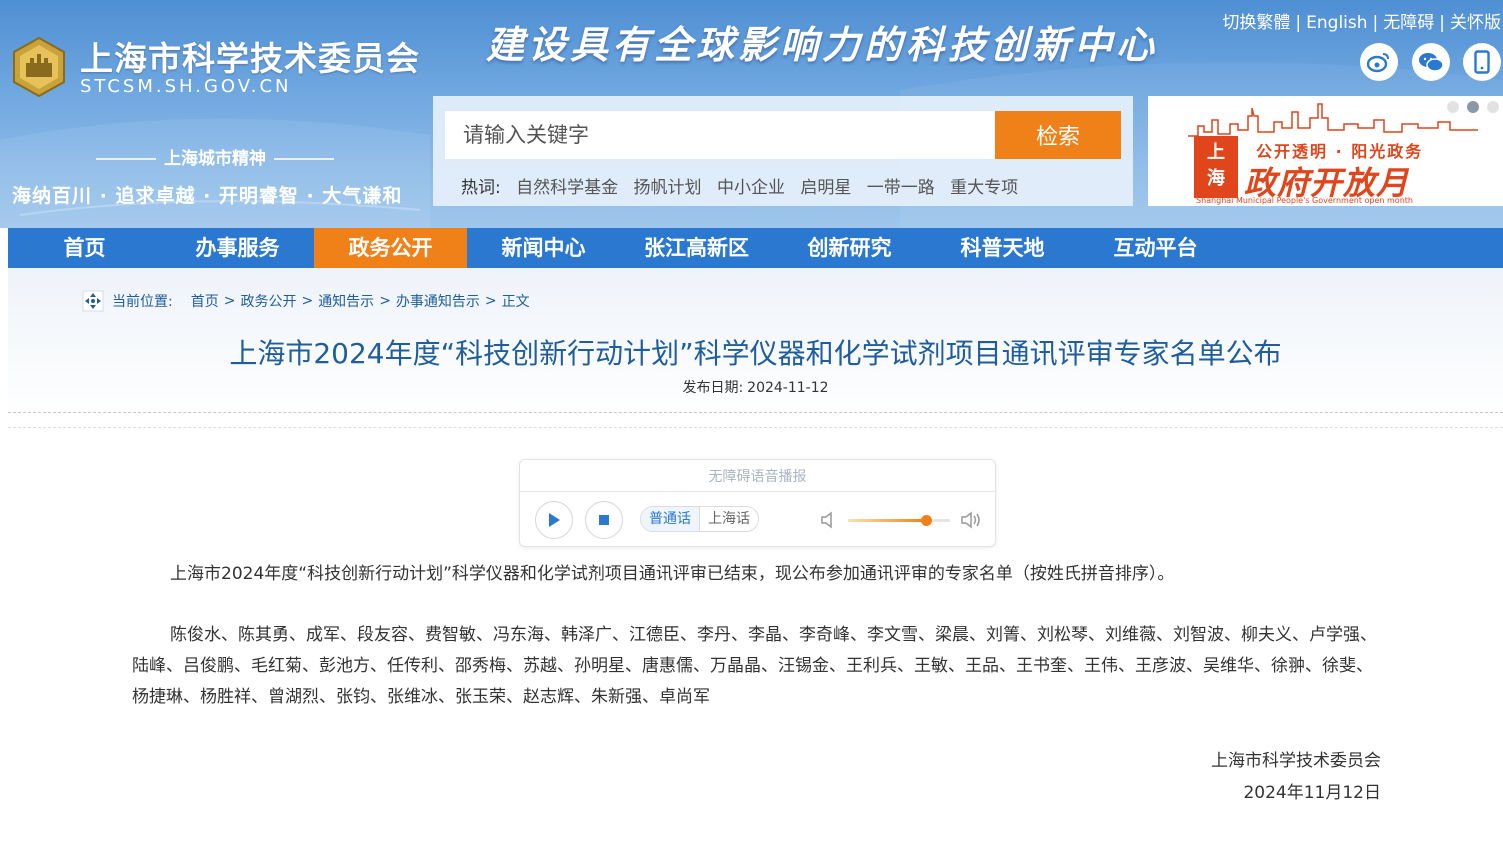  Describe the element at coordinates (215, 156) in the screenshot. I see `city-spirit-title: 上海城市精神` at that location.